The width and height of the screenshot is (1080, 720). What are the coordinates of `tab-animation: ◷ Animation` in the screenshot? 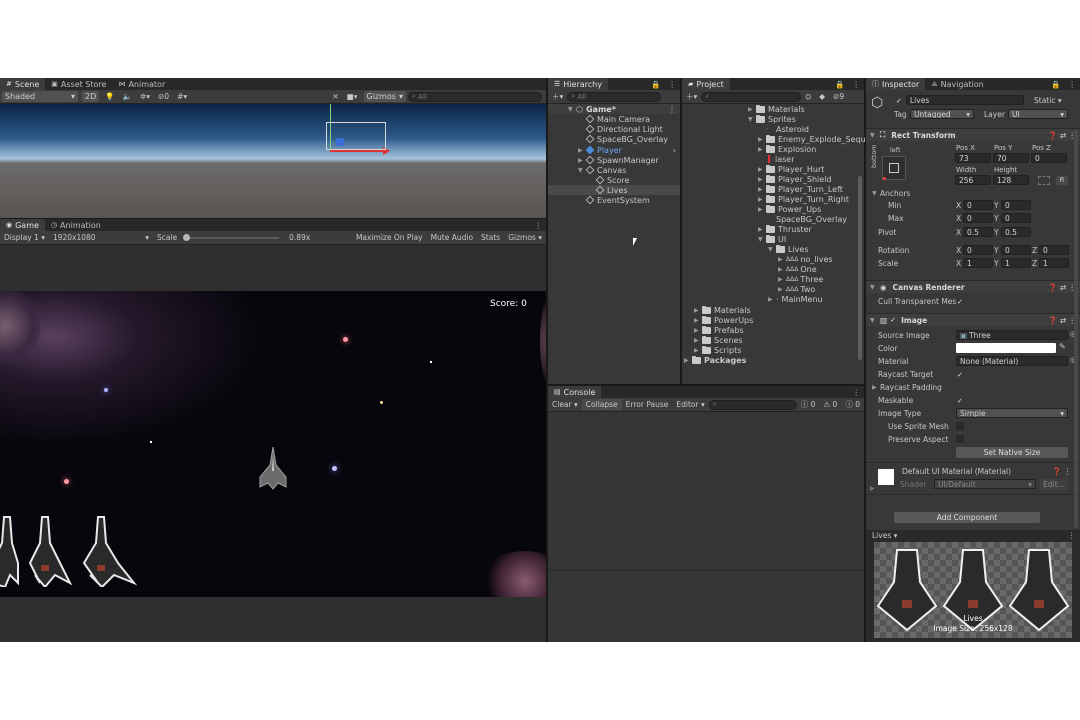 It's located at (76, 225).